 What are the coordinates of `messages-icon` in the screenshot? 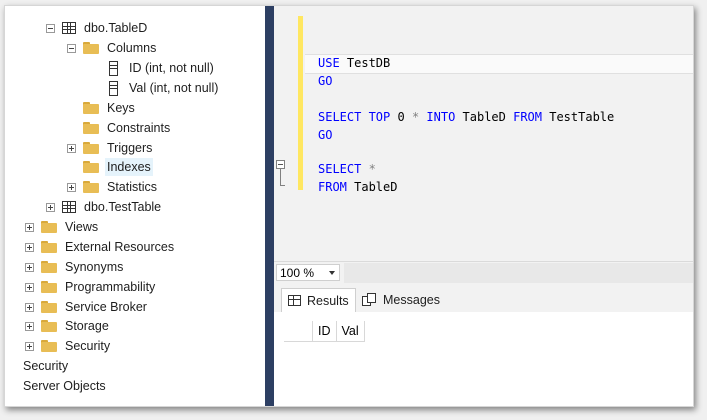 It's located at (369, 299).